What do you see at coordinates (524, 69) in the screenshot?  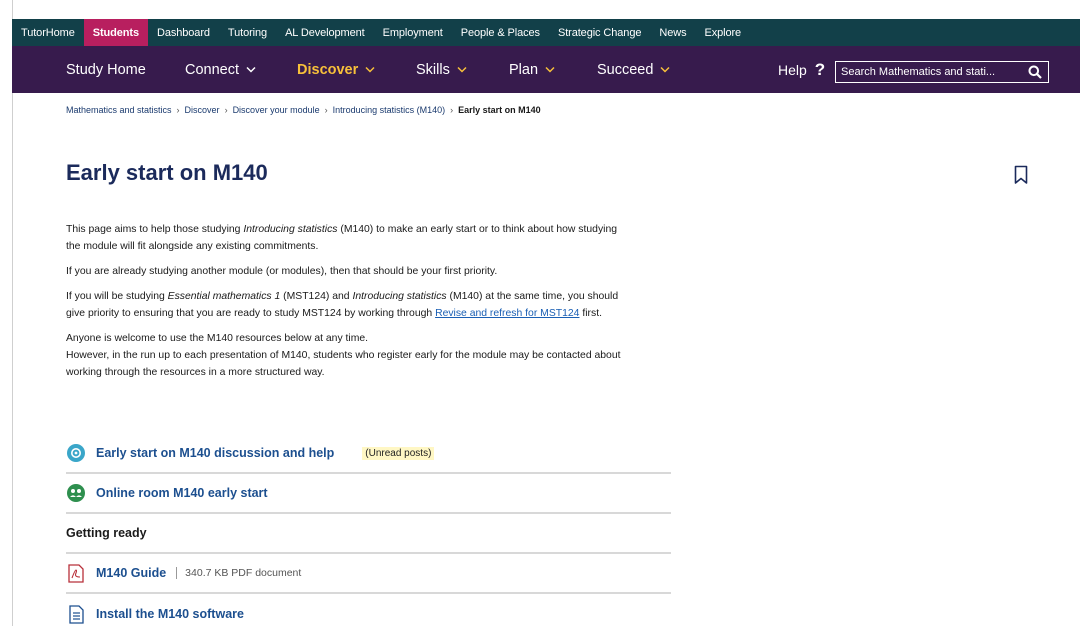 I see `nav-plan-label: Plan` at bounding box center [524, 69].